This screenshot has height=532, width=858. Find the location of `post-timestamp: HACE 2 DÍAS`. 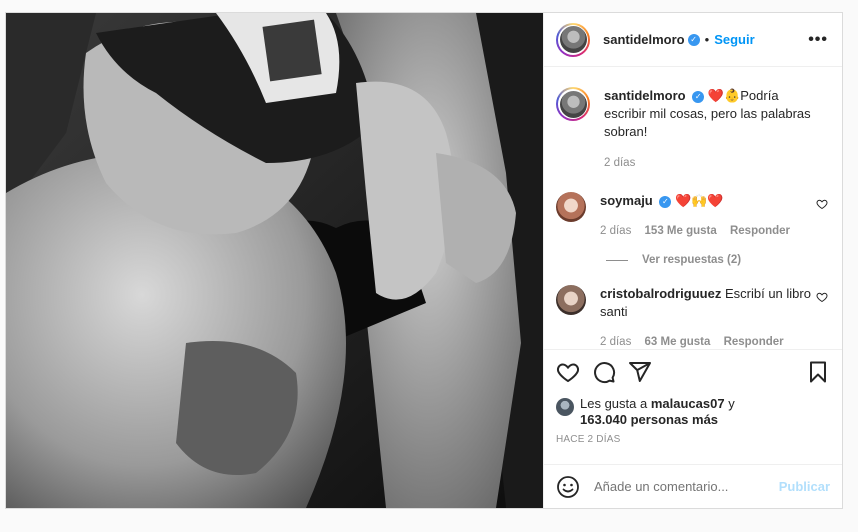

post-timestamp: HACE 2 DÍAS is located at coordinates (588, 439).